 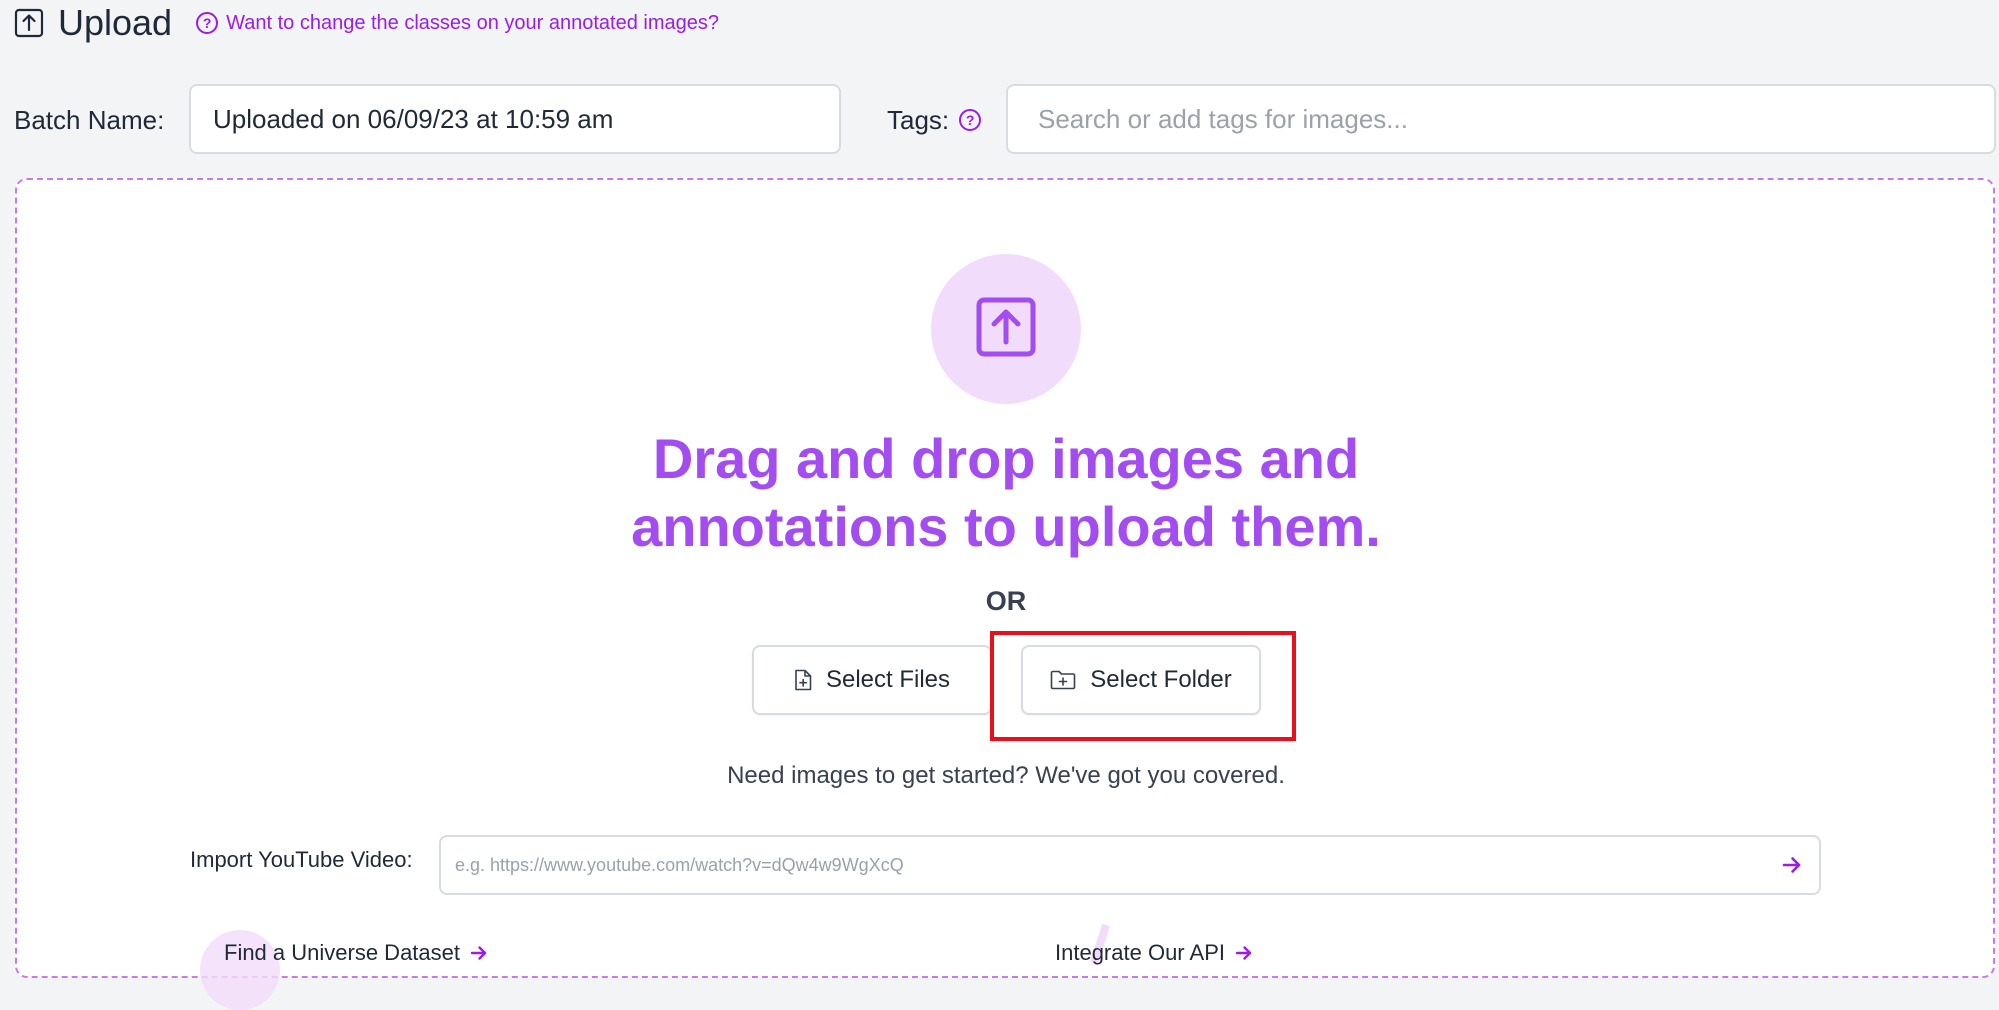 What do you see at coordinates (1006, 601) in the screenshot?
I see `or-divider-text: OR` at bounding box center [1006, 601].